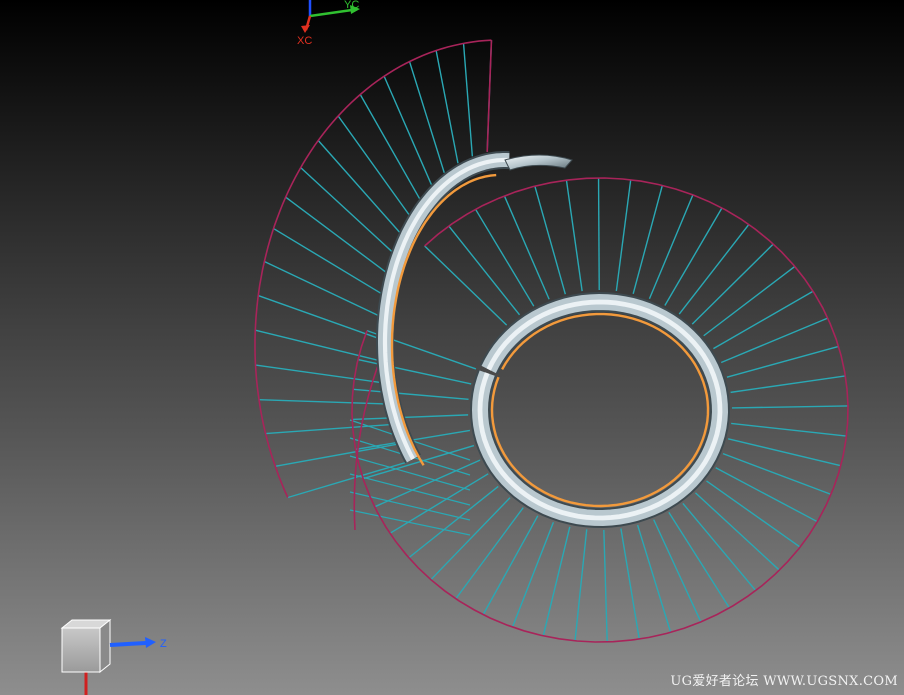  What do you see at coordinates (81, 650) in the screenshot?
I see `triad-cube-front` at bounding box center [81, 650].